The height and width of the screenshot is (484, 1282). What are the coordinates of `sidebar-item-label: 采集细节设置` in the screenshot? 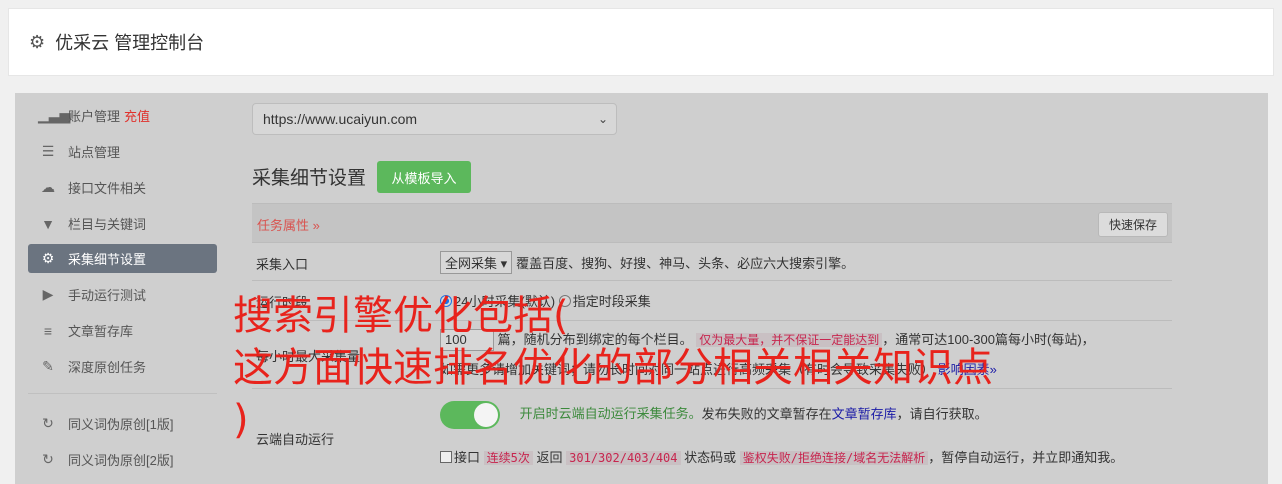 It's located at (107, 259).